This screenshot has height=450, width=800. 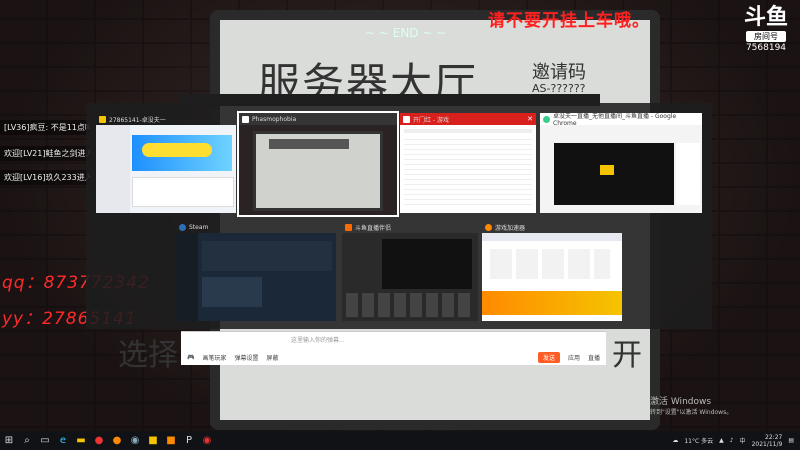 I want to click on firefox-icon: ●, so click(x=117, y=440).